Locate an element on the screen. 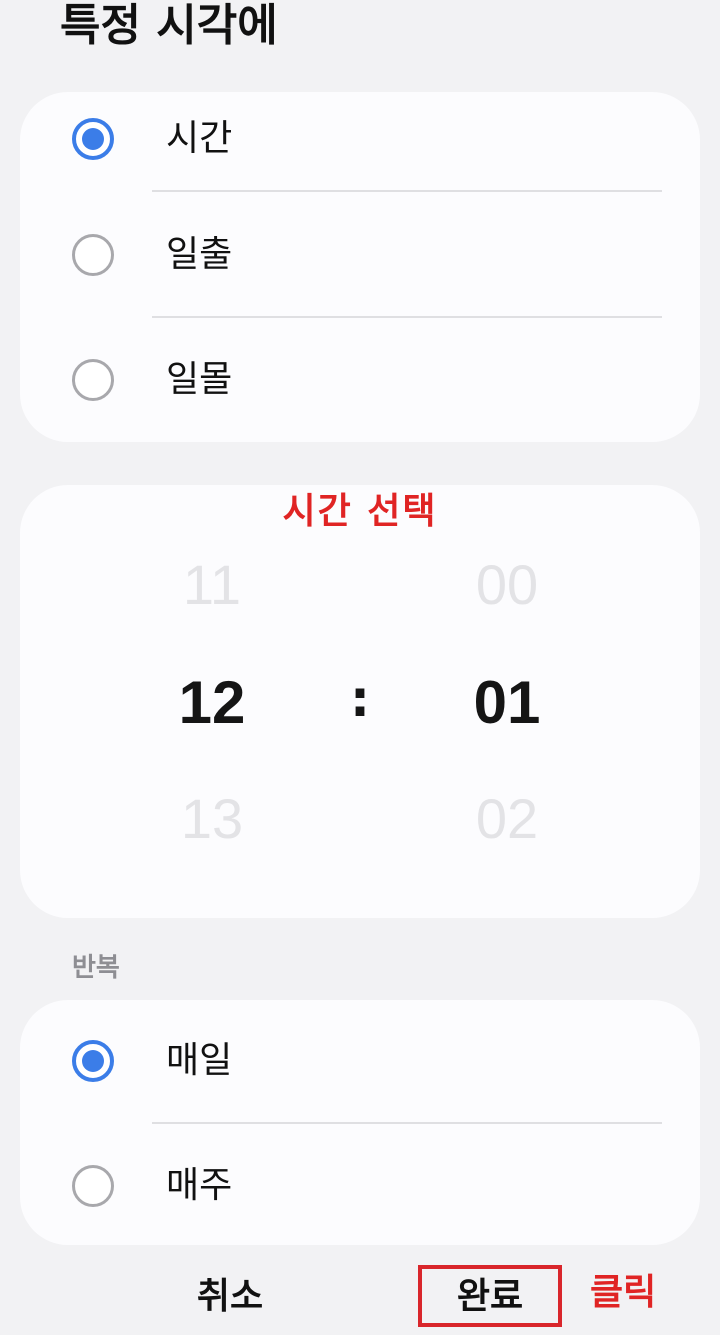 The width and height of the screenshot is (720, 1335). cancel-button: 취소 is located at coordinates (230, 1296).